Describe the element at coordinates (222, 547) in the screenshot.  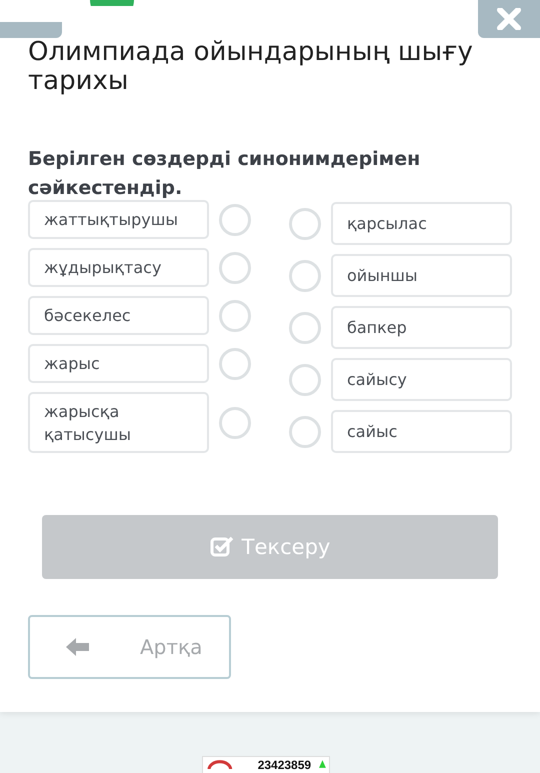
I see `checkbox-icon` at that location.